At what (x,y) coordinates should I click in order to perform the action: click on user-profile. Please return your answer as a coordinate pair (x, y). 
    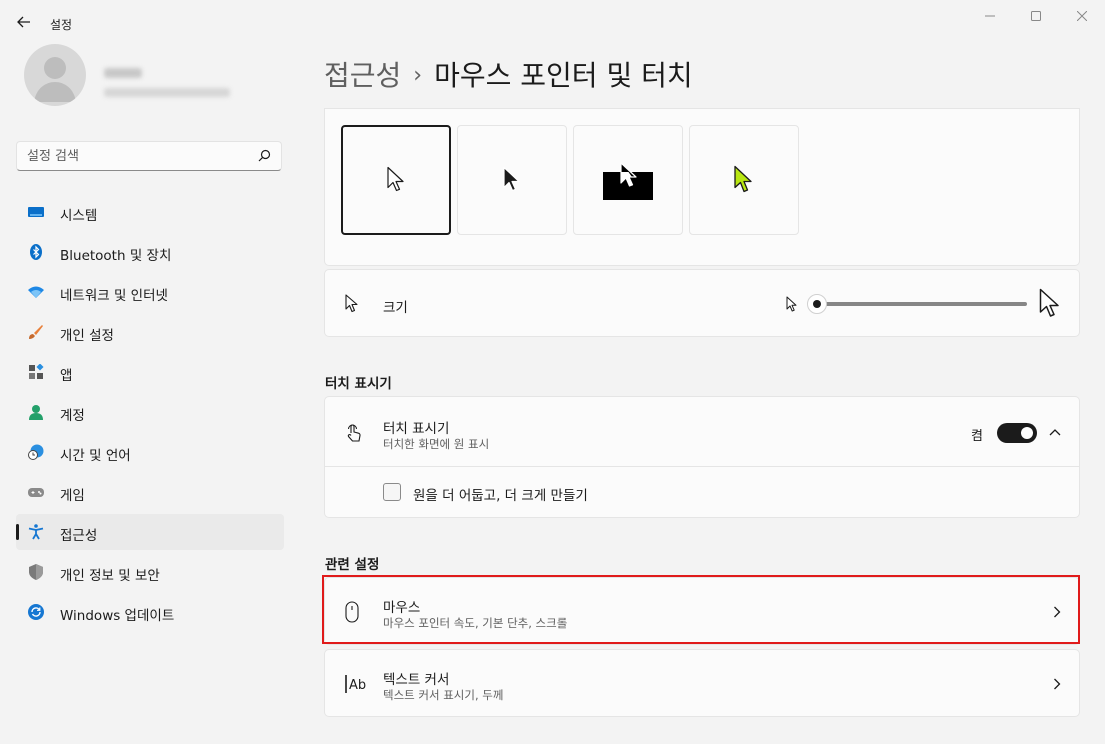
    Looking at the image, I should click on (151, 84).